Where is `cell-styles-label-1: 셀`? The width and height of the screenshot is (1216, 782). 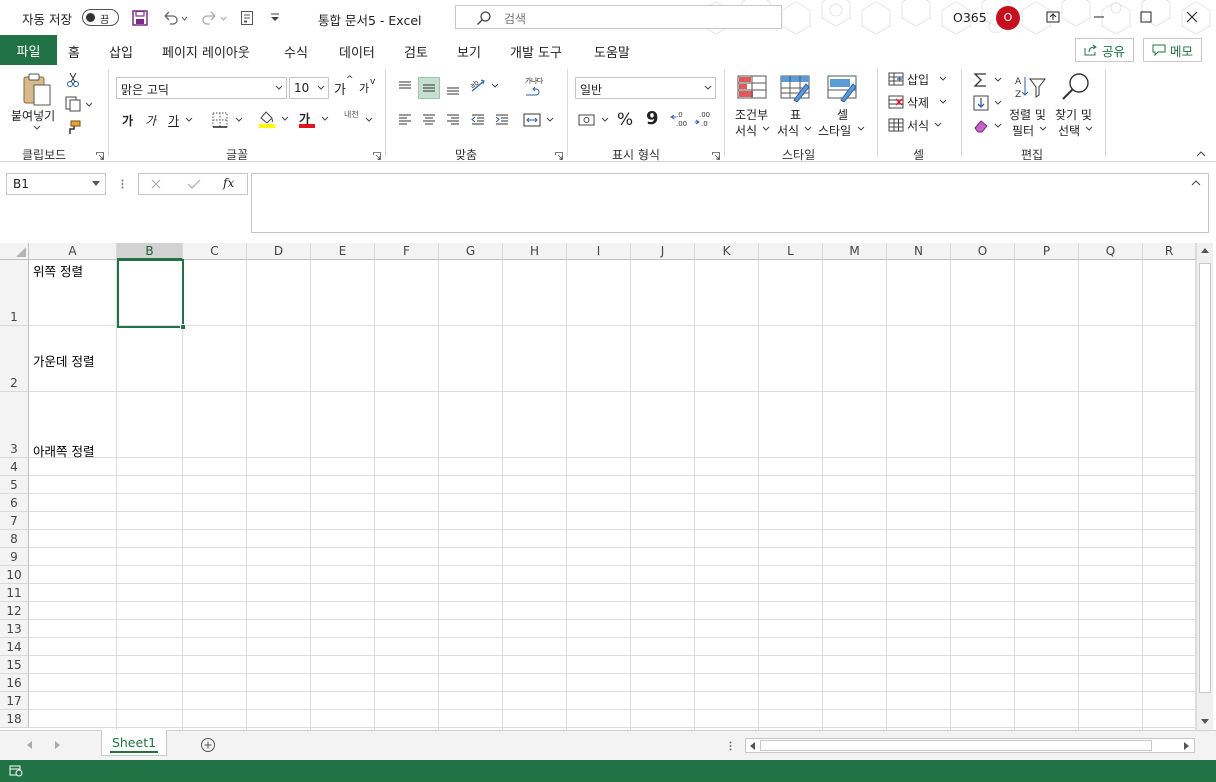 cell-styles-label-1: 셀 is located at coordinates (842, 114).